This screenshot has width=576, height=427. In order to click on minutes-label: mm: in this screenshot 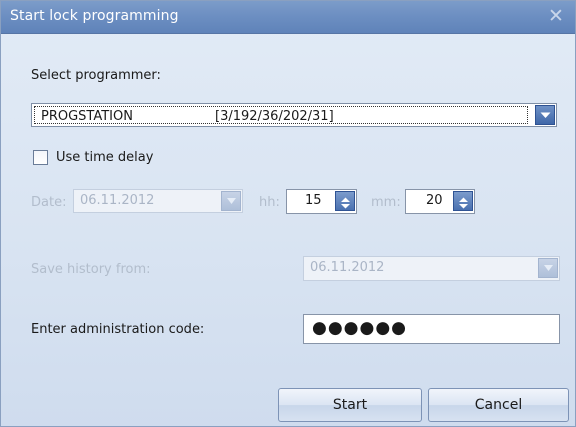, I will do `click(386, 202)`.